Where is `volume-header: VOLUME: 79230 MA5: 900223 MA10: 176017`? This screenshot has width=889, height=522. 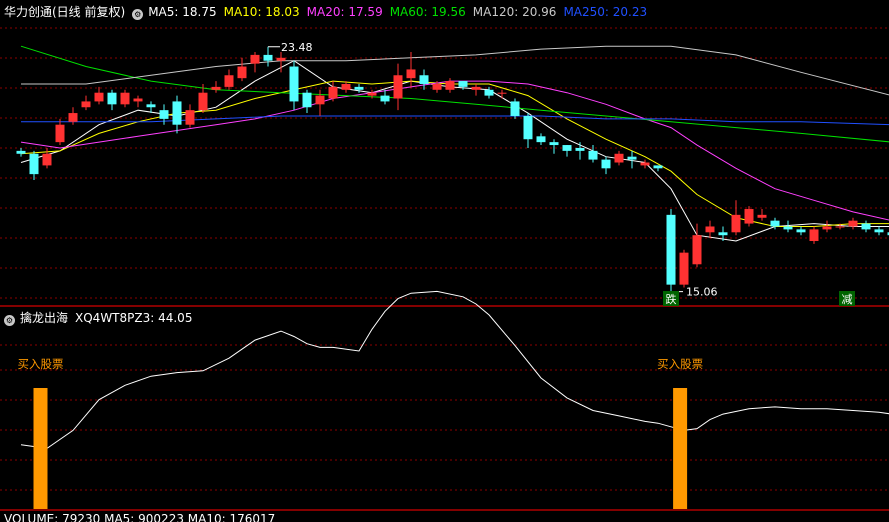 volume-header: VOLUME: 79230 MA5: 900223 MA10: 176017 is located at coordinates (143, 517).